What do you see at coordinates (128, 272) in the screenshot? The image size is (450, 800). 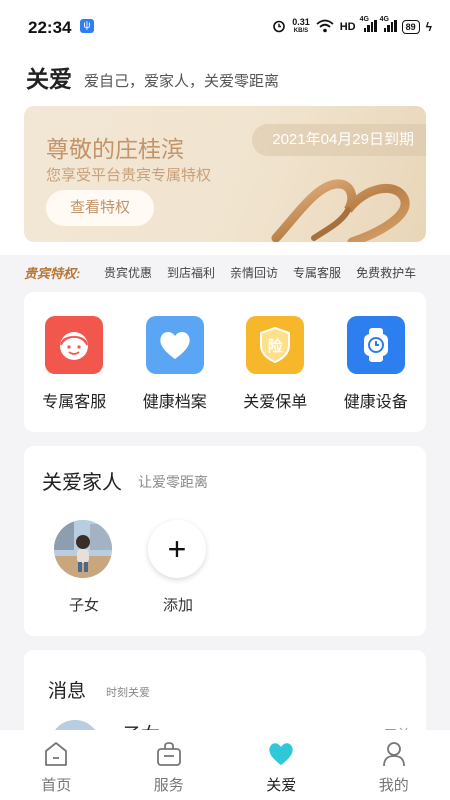 I see `privilege-item: 贵宾优惠` at bounding box center [128, 272].